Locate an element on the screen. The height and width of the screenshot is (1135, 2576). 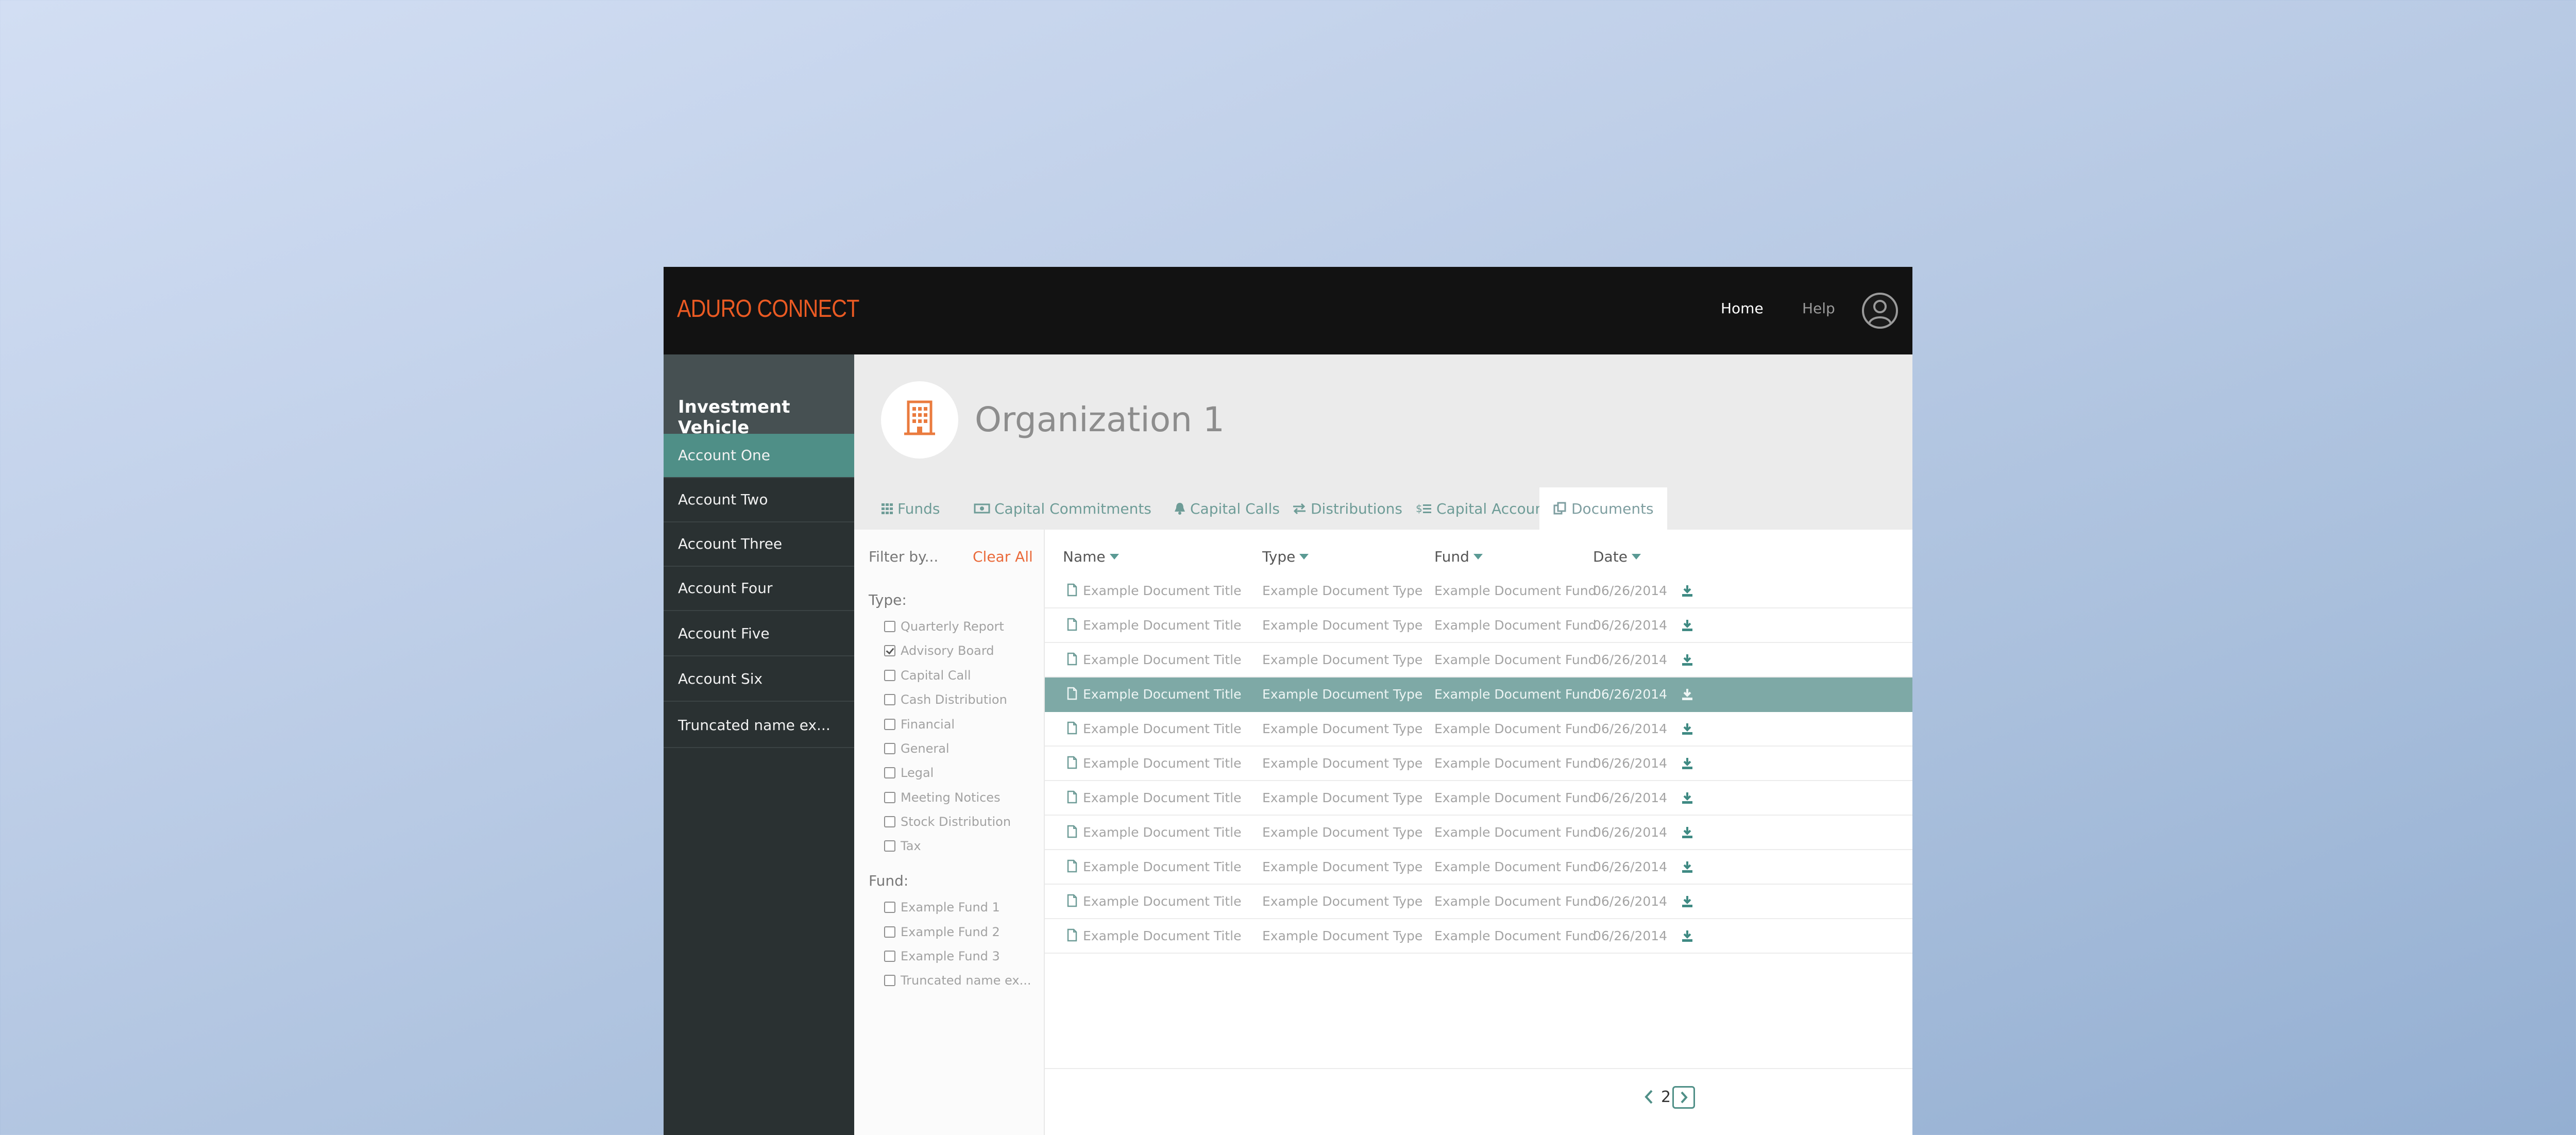
brand-logo: ADURO CONNECT is located at coordinates (768, 309).